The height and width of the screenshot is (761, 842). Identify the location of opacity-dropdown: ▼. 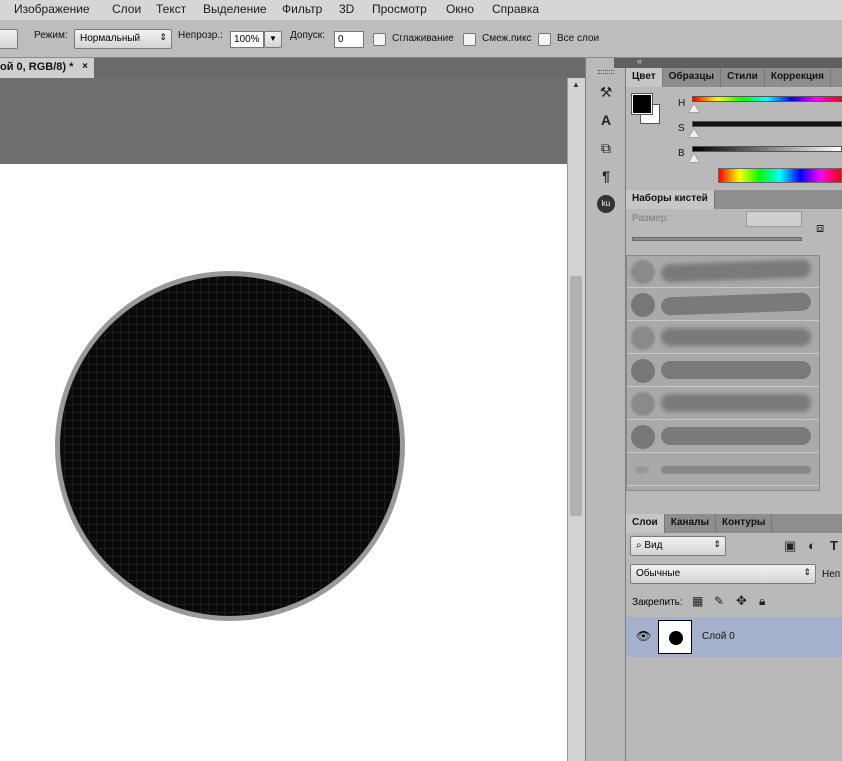
(273, 39).